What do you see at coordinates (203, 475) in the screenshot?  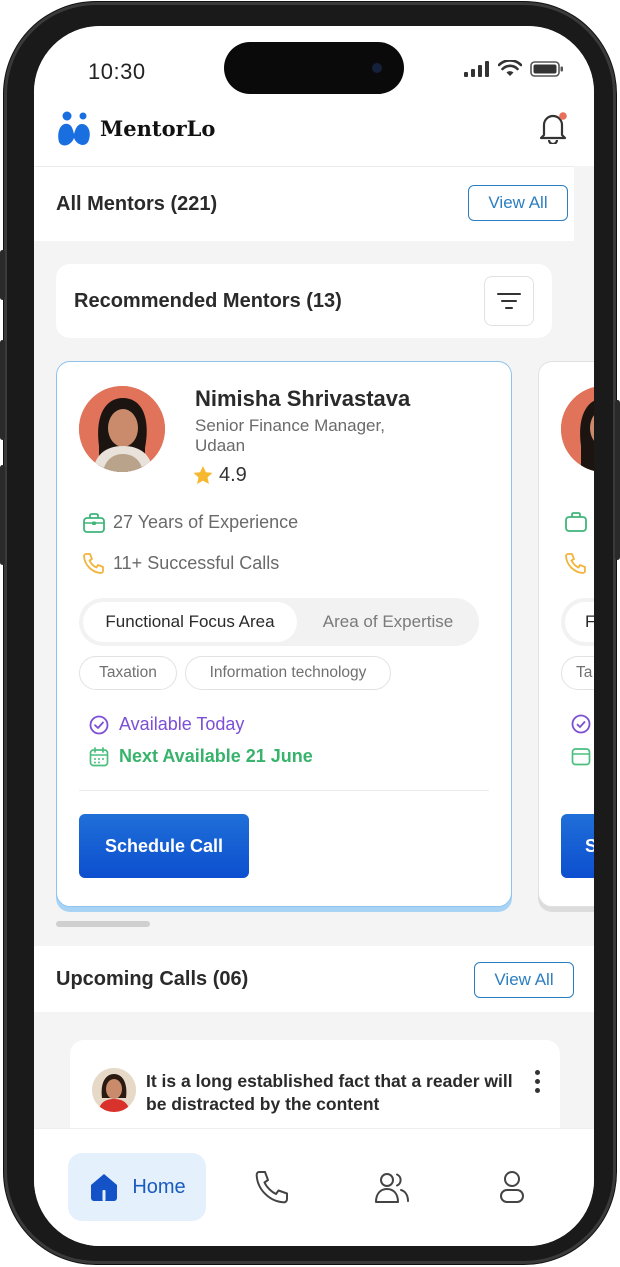 I see `star-icon` at bounding box center [203, 475].